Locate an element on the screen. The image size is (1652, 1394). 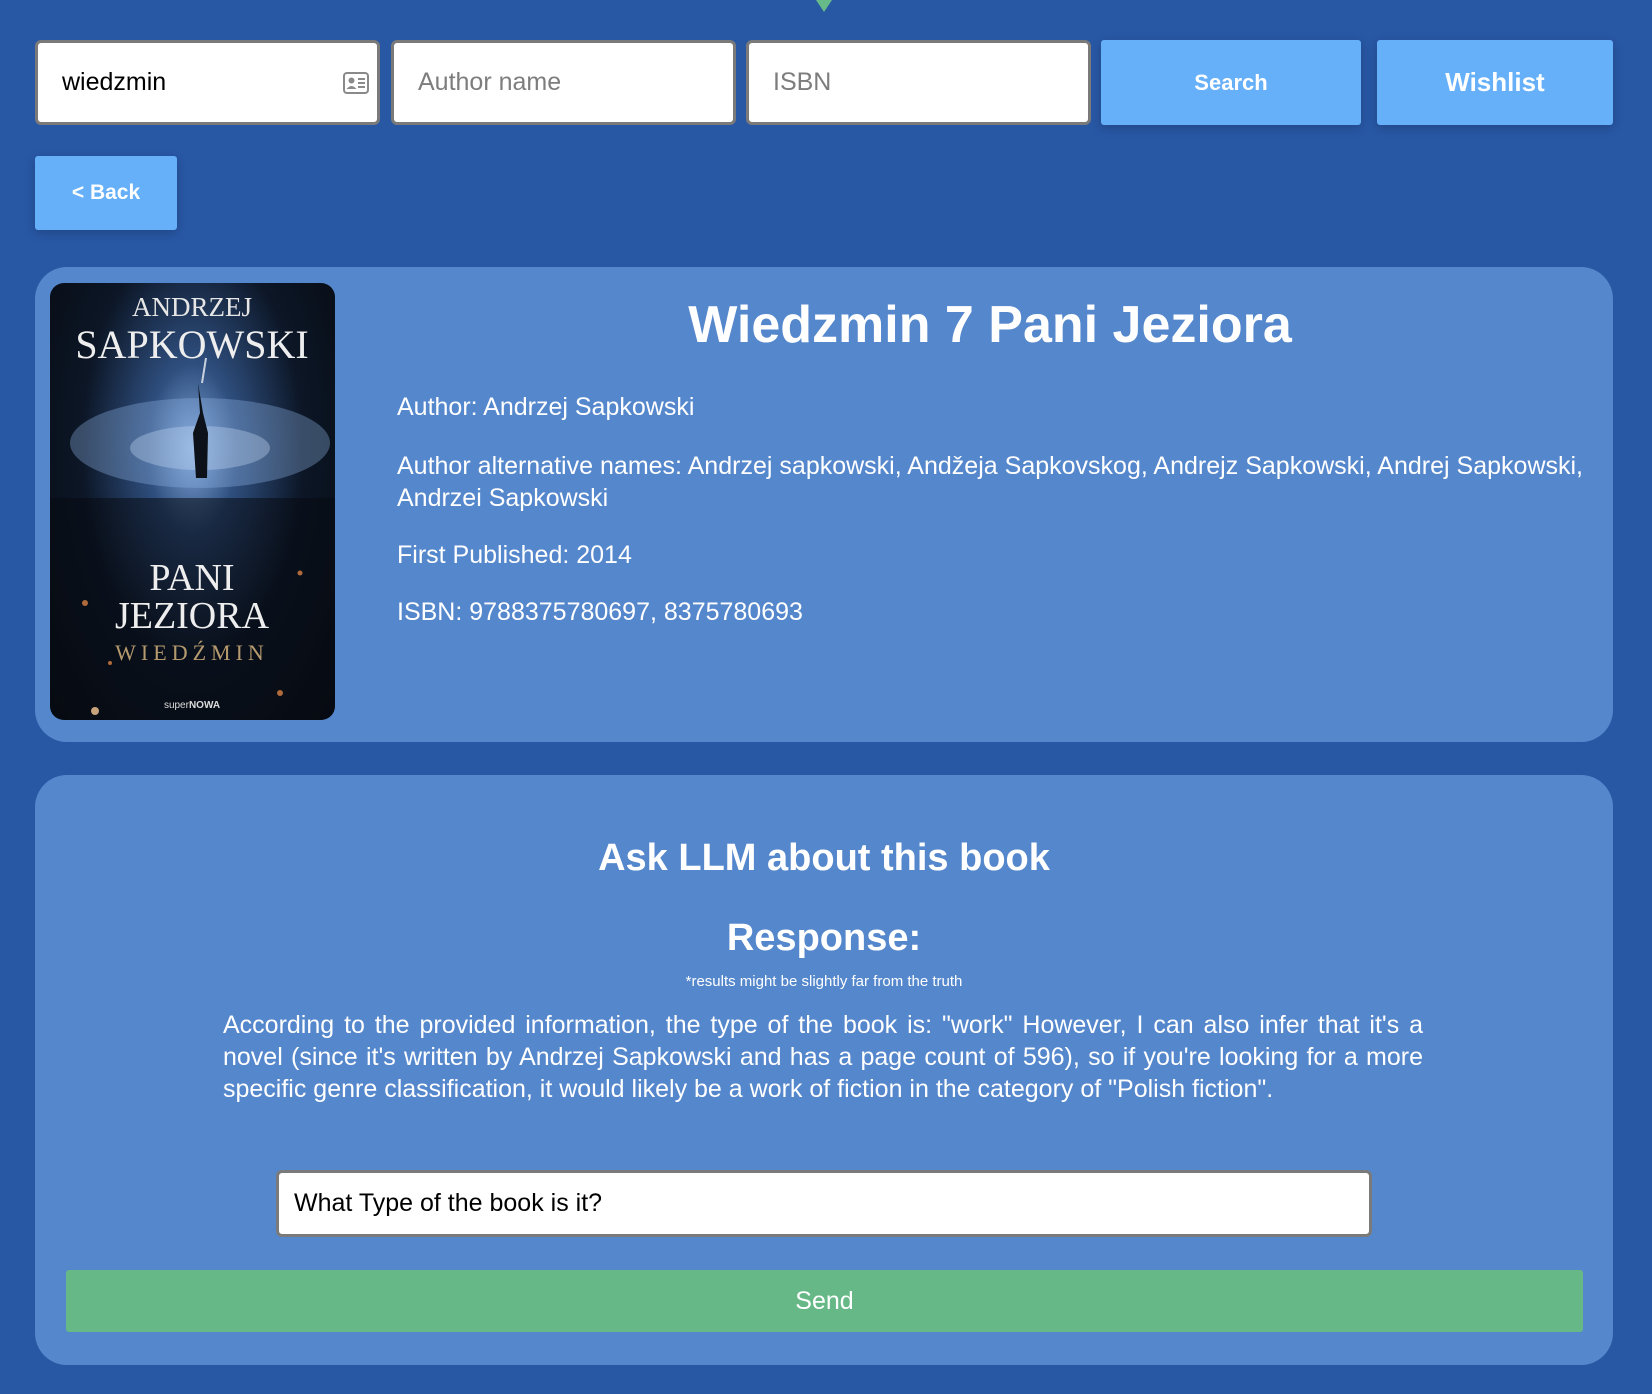
question-field is located at coordinates (824, 1203).